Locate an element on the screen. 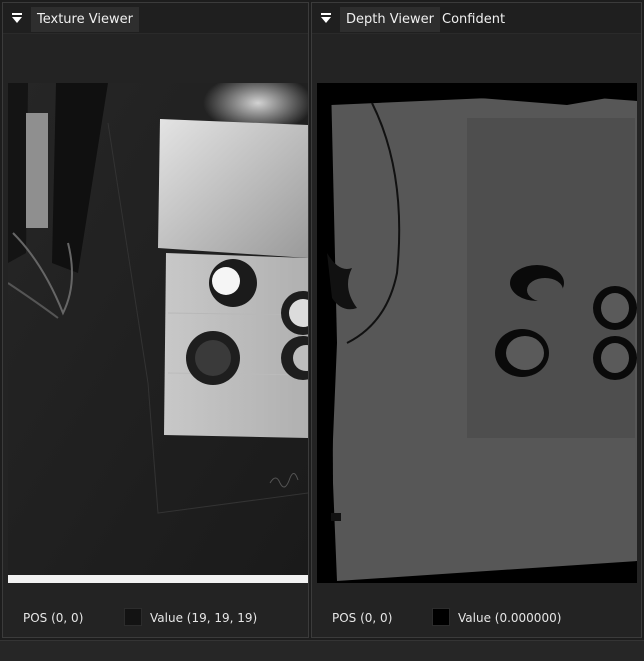 The height and width of the screenshot is (661, 644). depth-pos-readout: POS (0, 0) is located at coordinates (362, 618).